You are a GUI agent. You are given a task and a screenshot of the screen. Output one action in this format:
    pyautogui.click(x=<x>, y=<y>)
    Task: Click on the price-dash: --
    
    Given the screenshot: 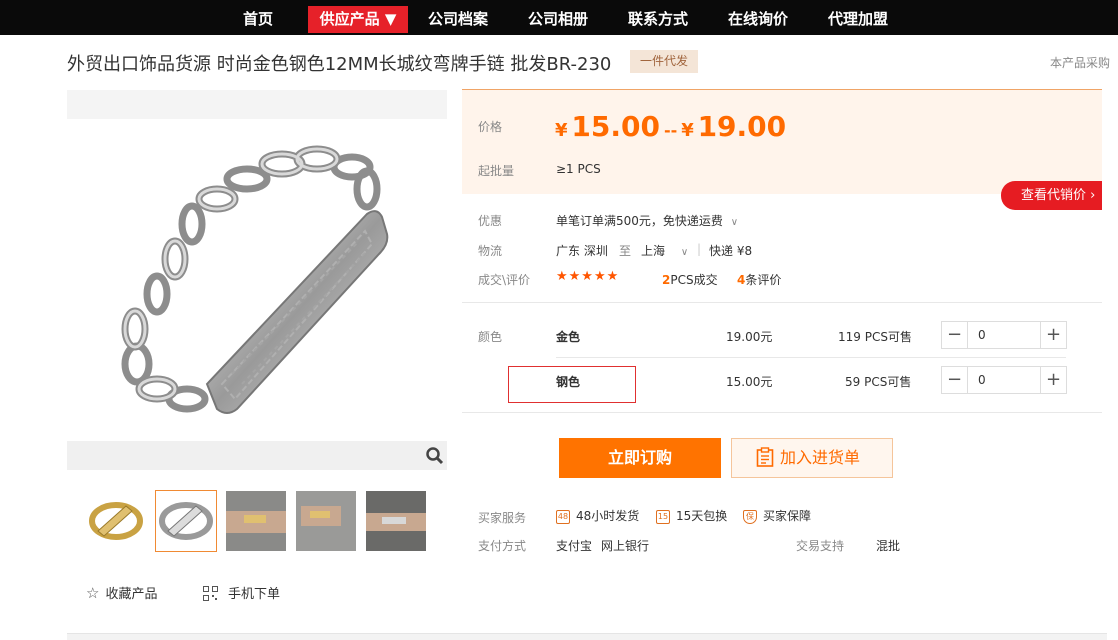 What is the action you would take?
    pyautogui.click(x=670, y=130)
    